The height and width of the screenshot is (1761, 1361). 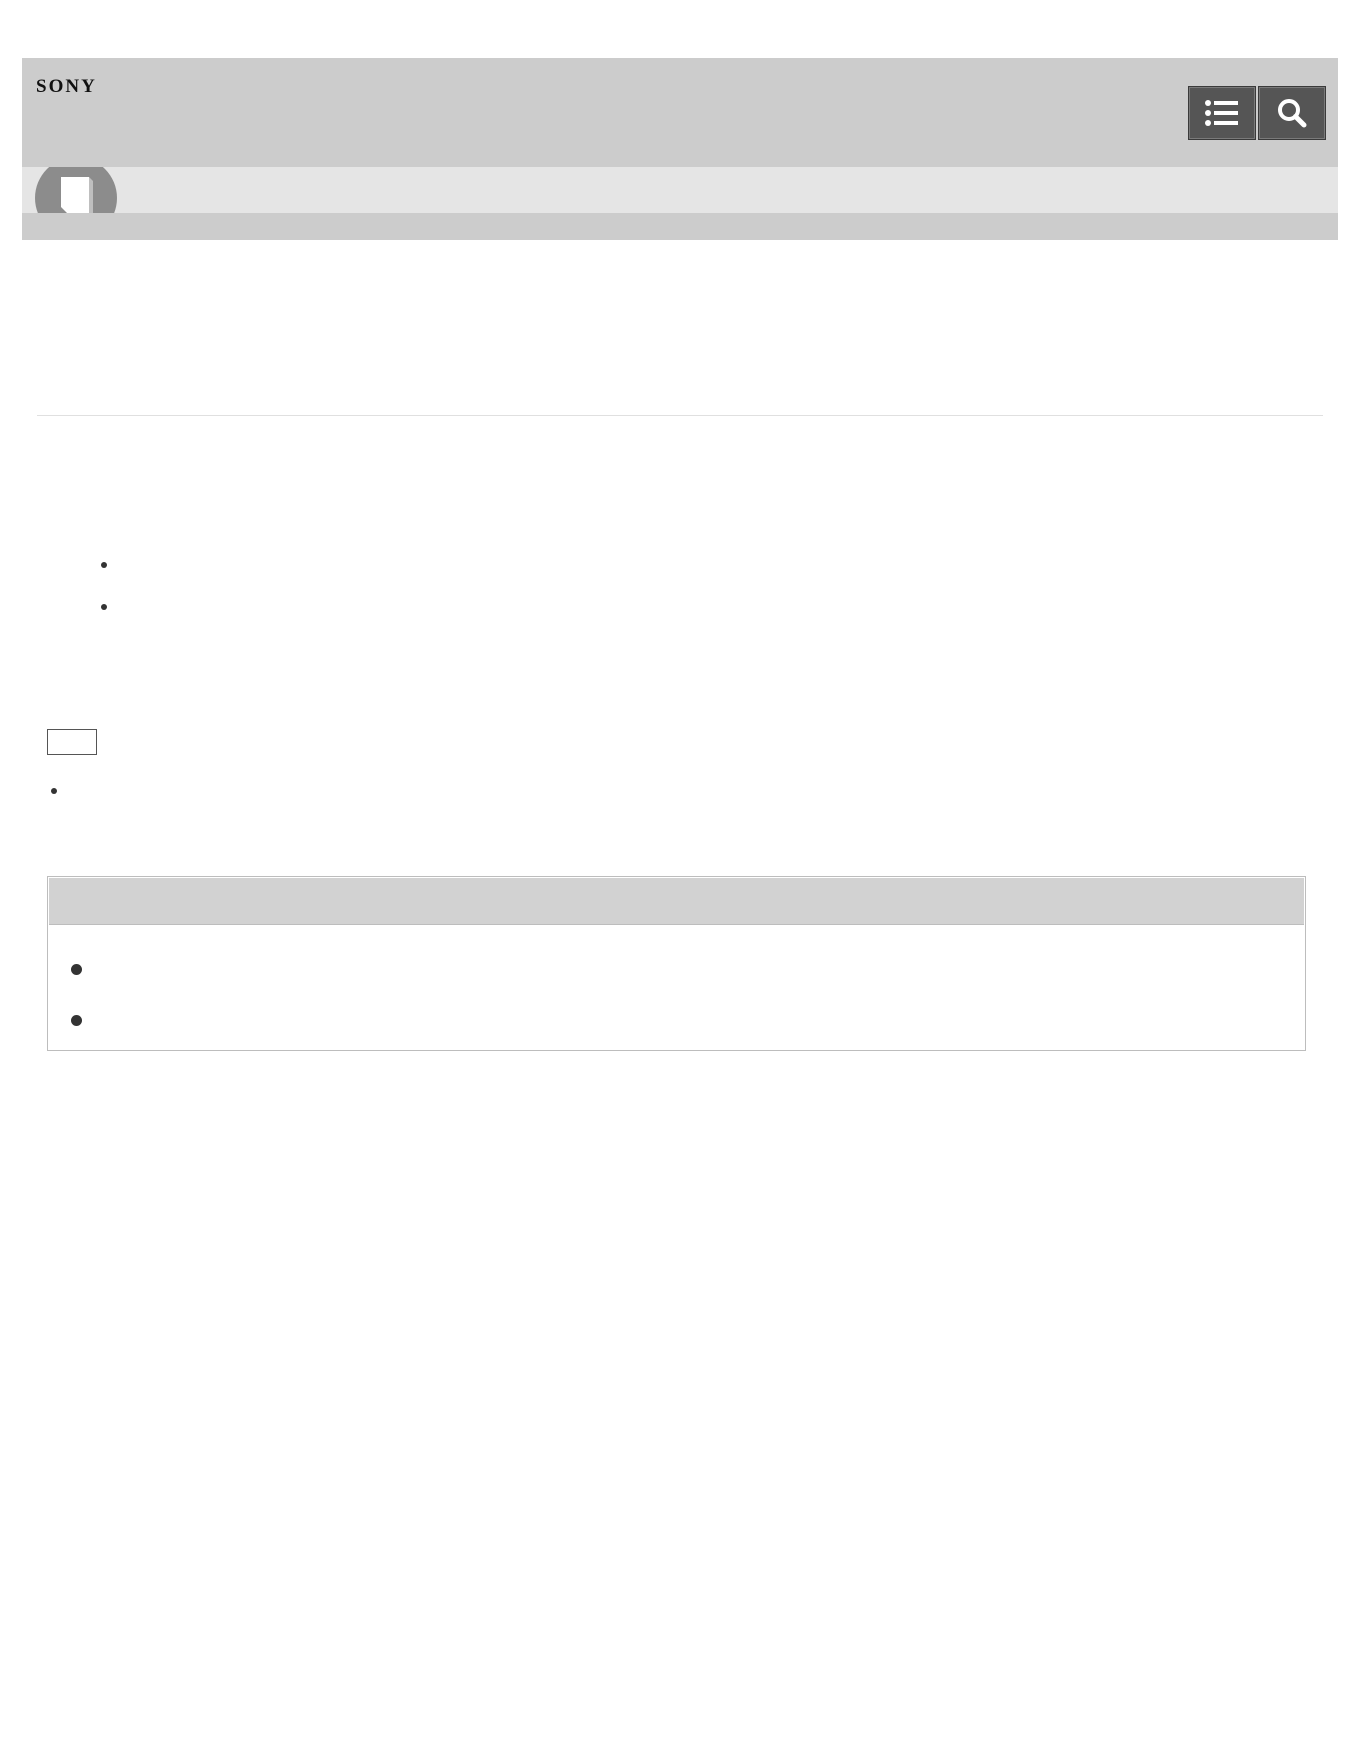 I want to click on search-button, so click(x=1292, y=113).